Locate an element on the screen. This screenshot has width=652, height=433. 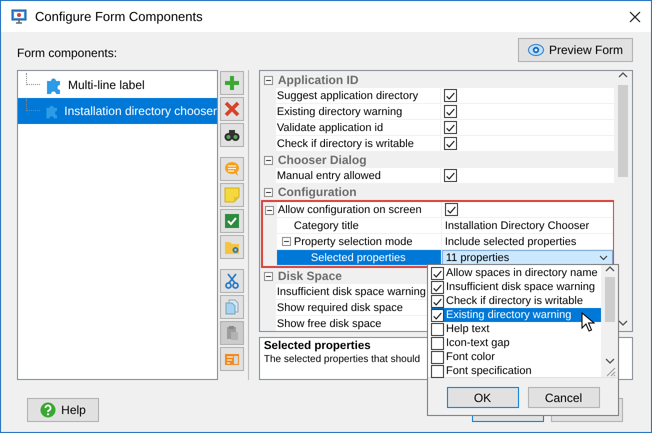
property-value: Installation Directory Chooser is located at coordinates (517, 226).